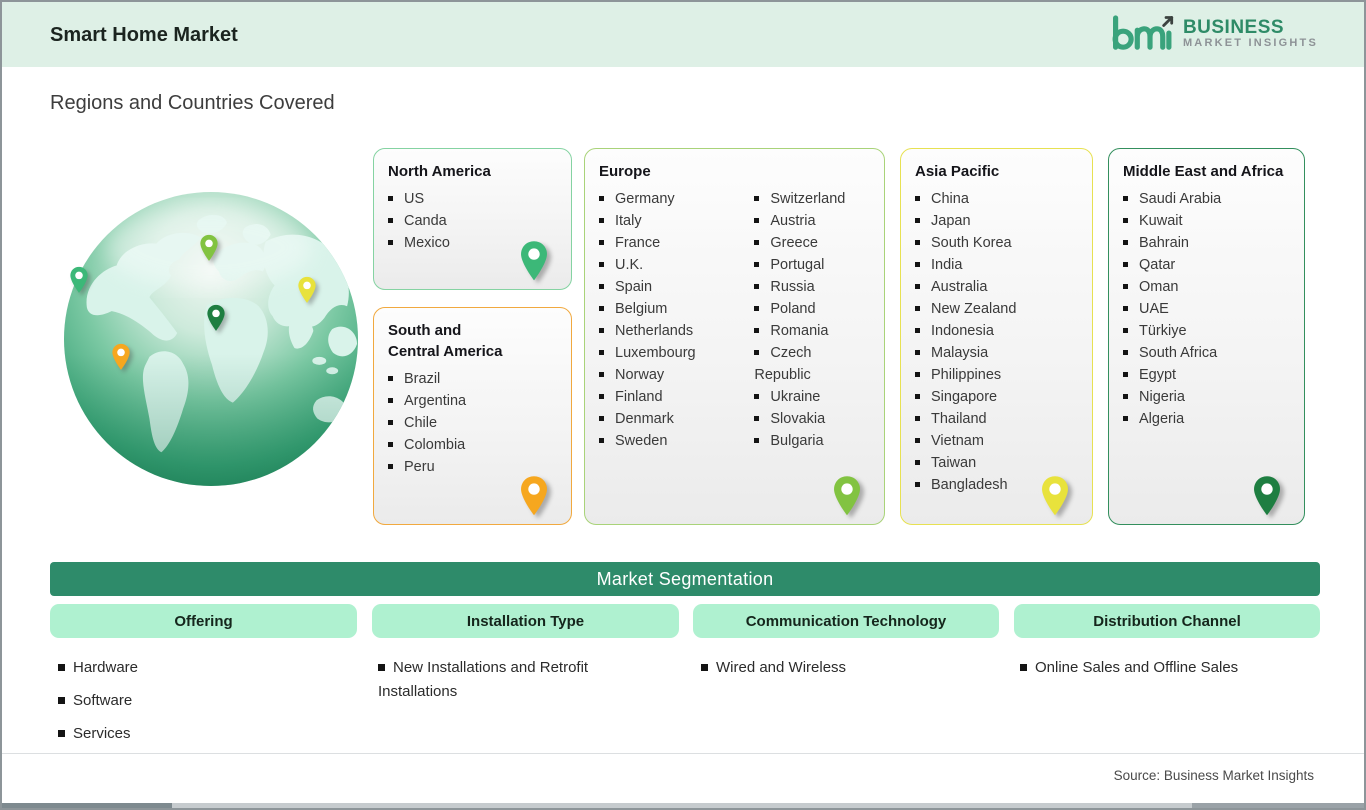  Describe the element at coordinates (960, 353) in the screenshot. I see `item-label: Malaysia` at that location.